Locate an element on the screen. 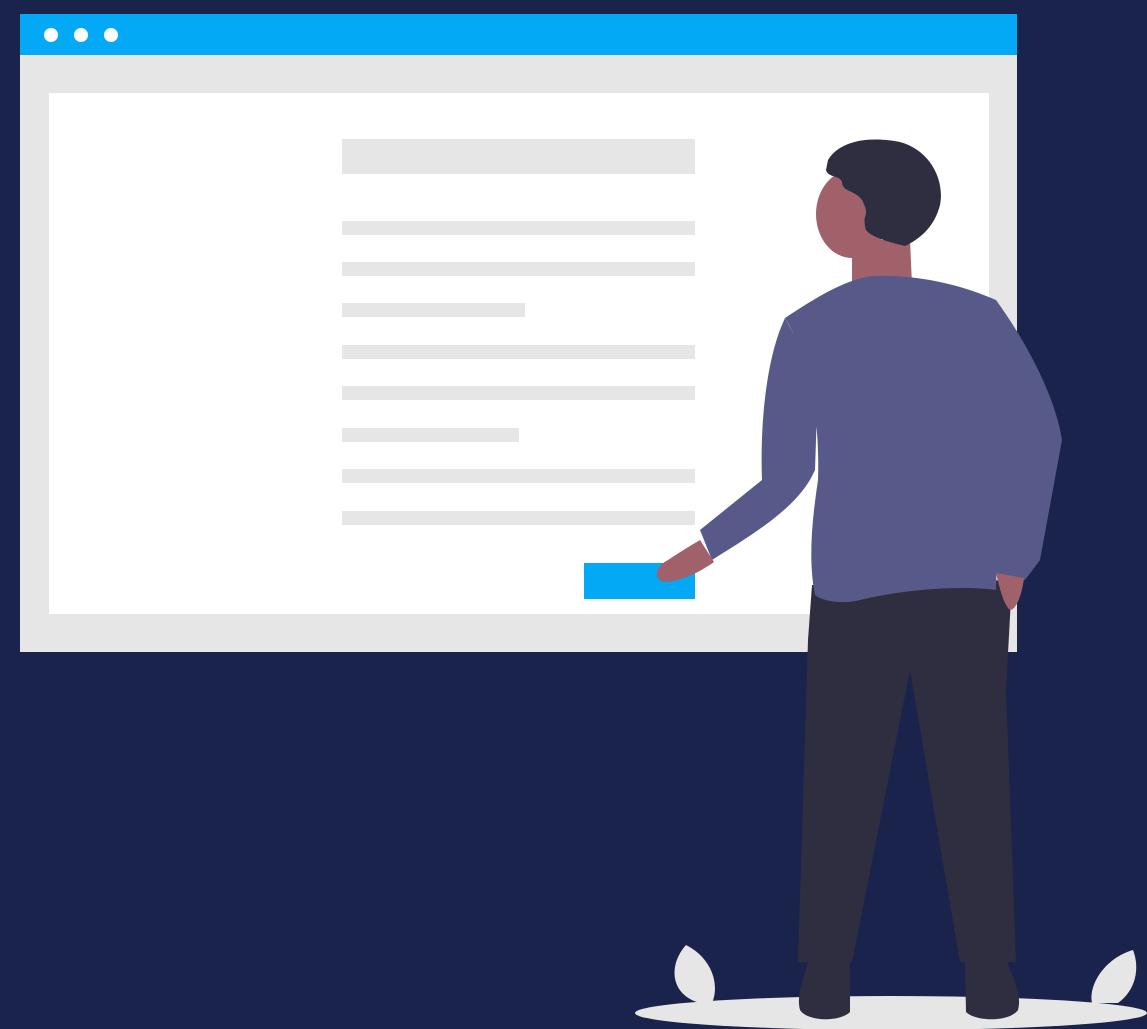  left-shoe is located at coordinates (824, 991).